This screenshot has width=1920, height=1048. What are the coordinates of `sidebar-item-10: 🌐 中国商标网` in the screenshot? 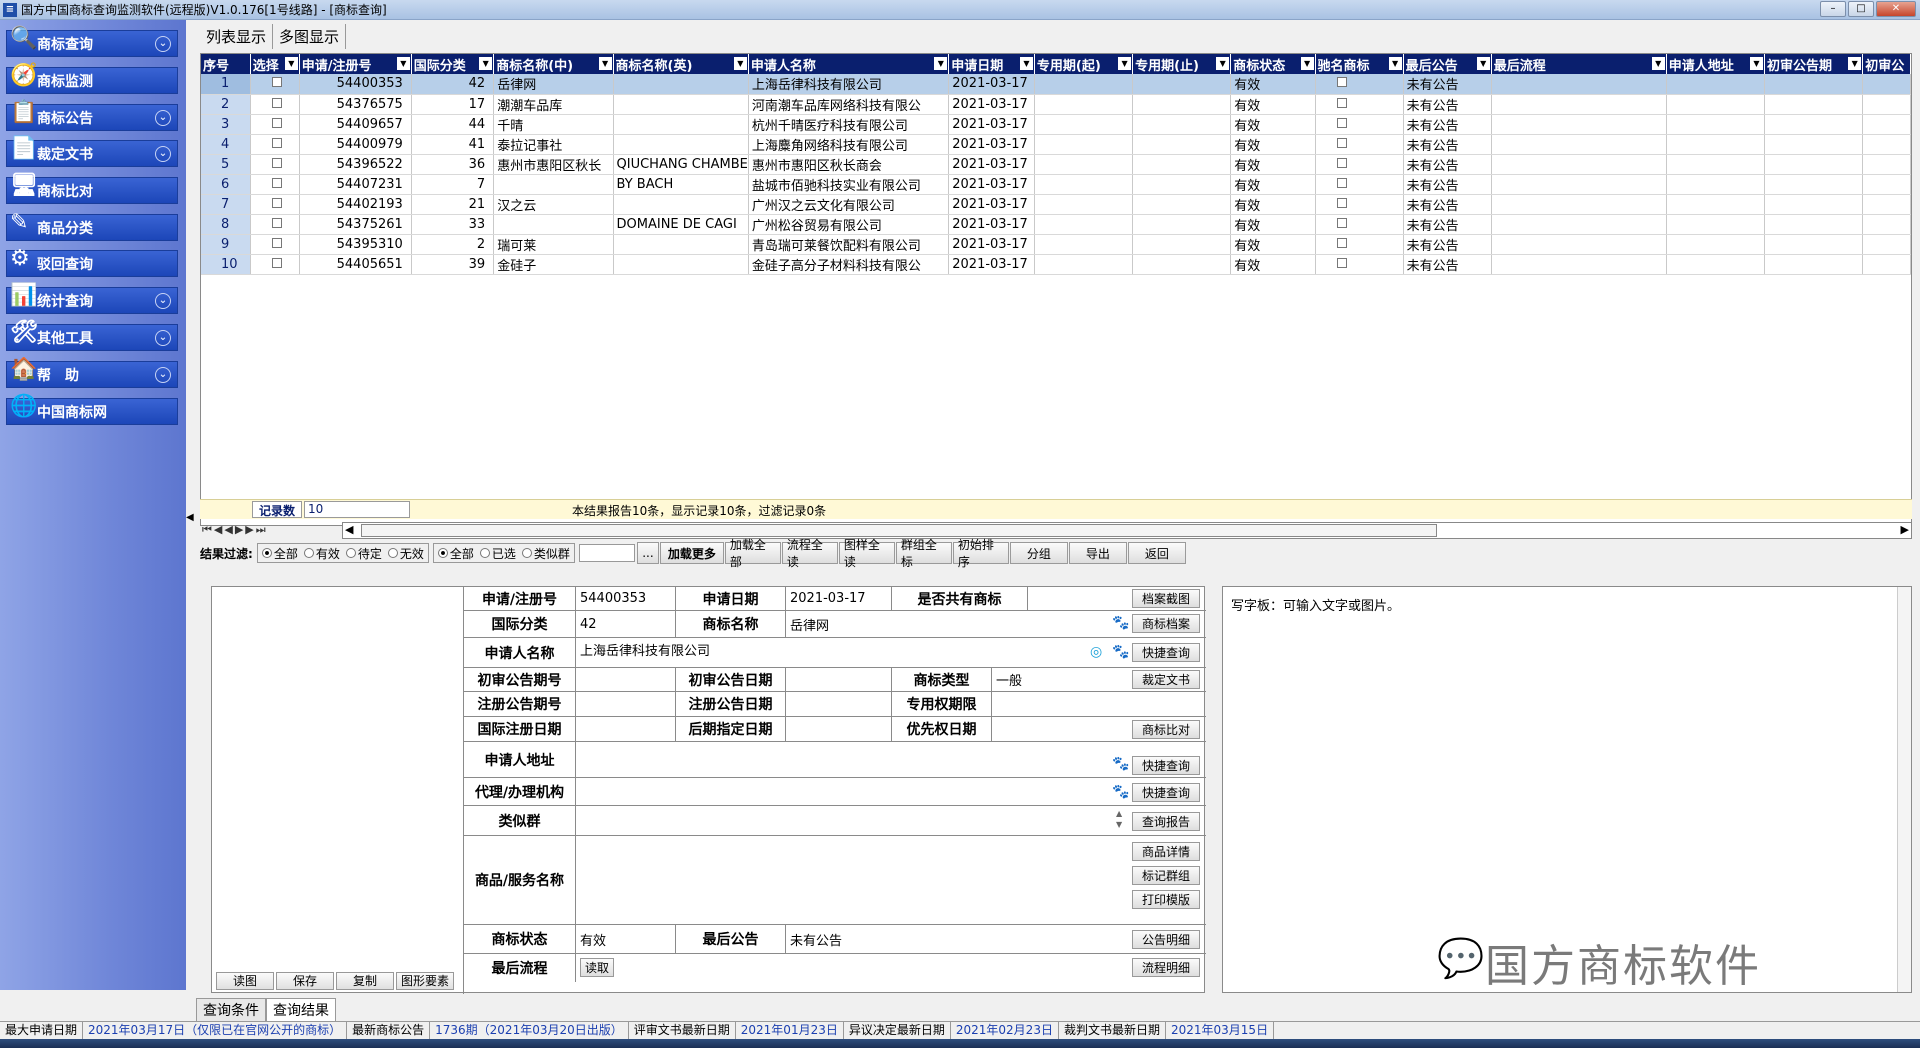 It's located at (92, 409).